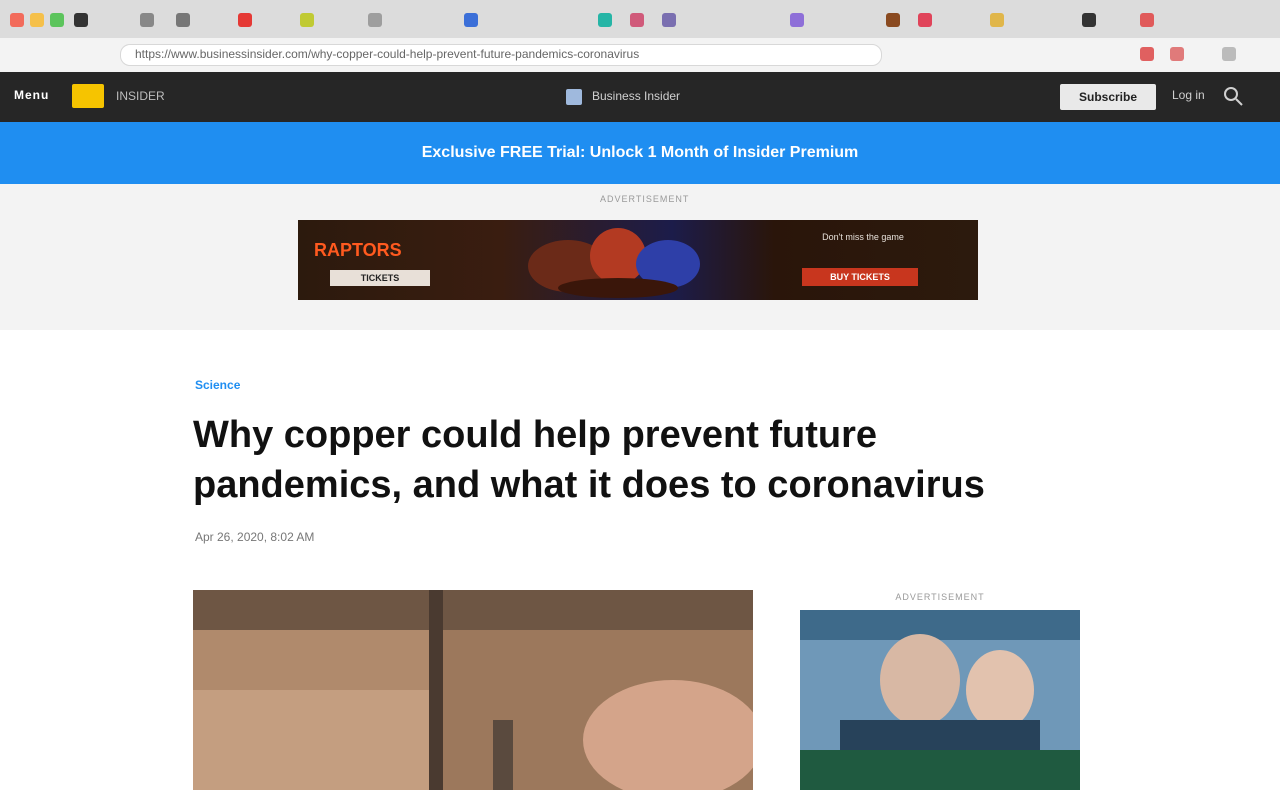  I want to click on side-ad-label: ADVERTISEMENT, so click(940, 597).